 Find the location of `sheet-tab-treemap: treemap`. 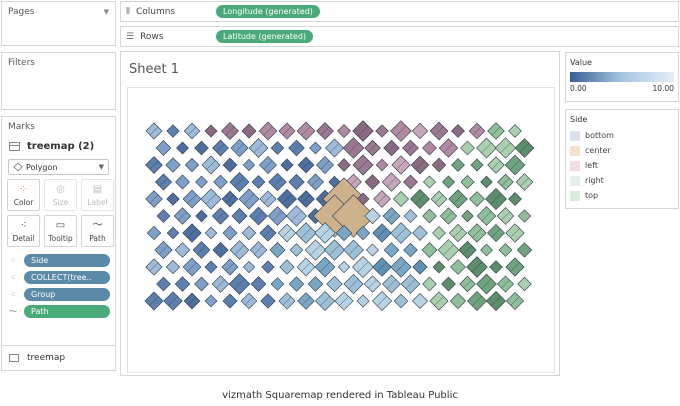

sheet-tab-treemap: treemap is located at coordinates (58, 358).